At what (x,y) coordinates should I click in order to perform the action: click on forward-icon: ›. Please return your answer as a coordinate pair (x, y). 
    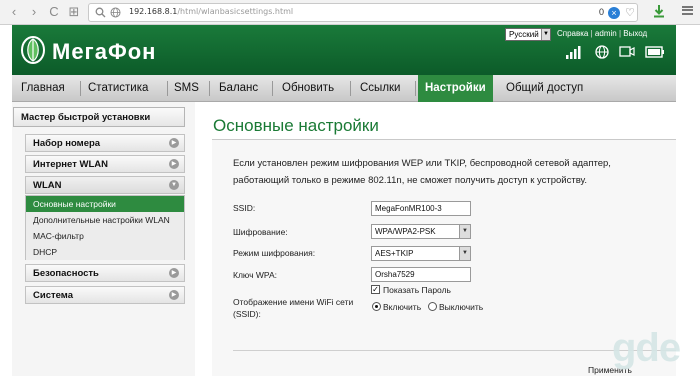
    Looking at the image, I should click on (34, 12).